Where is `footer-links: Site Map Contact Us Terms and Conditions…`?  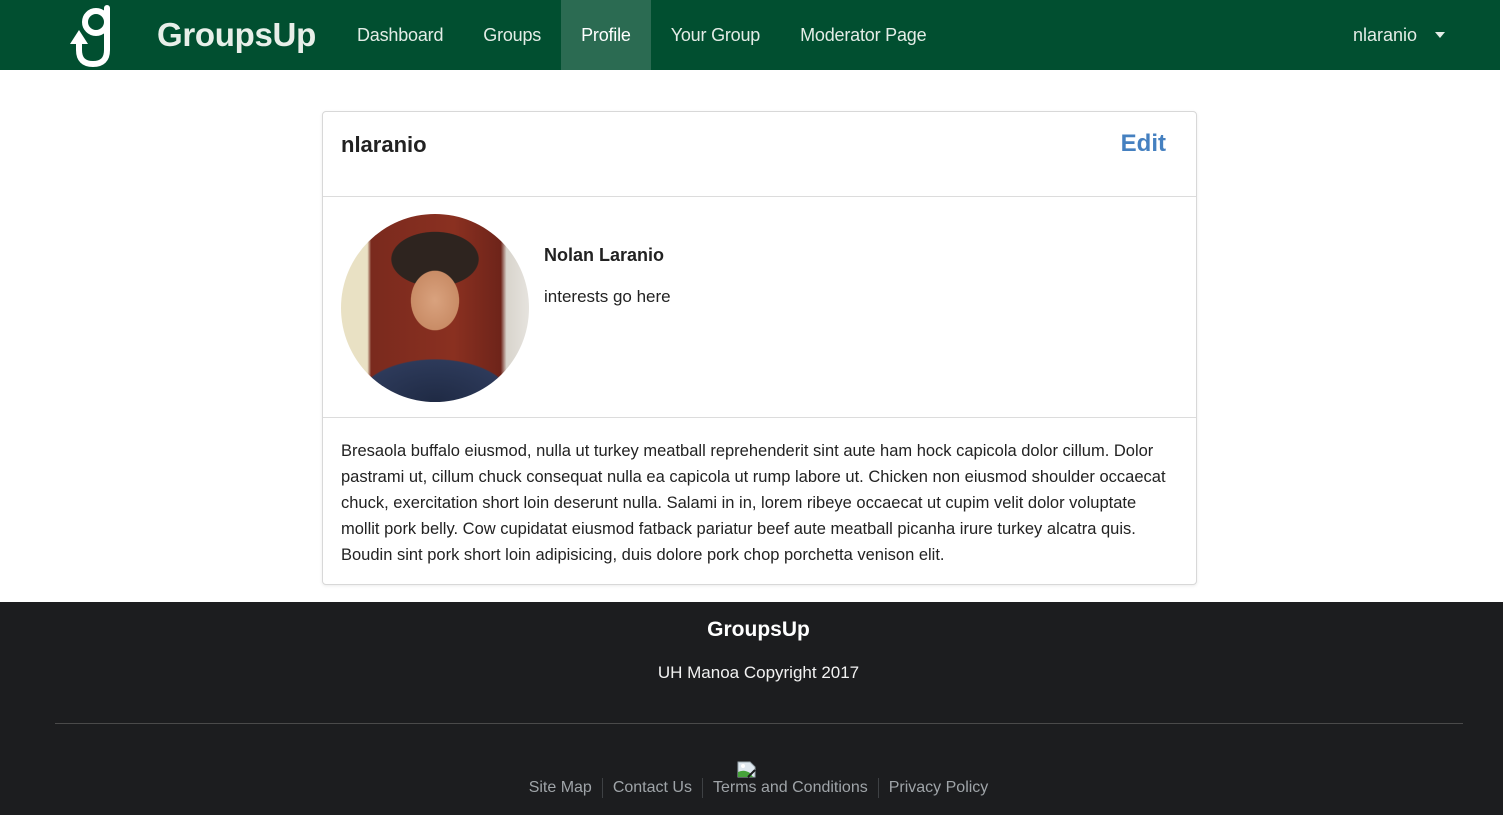 footer-links: Site Map Contact Us Terms and Conditions… is located at coordinates (751, 788).